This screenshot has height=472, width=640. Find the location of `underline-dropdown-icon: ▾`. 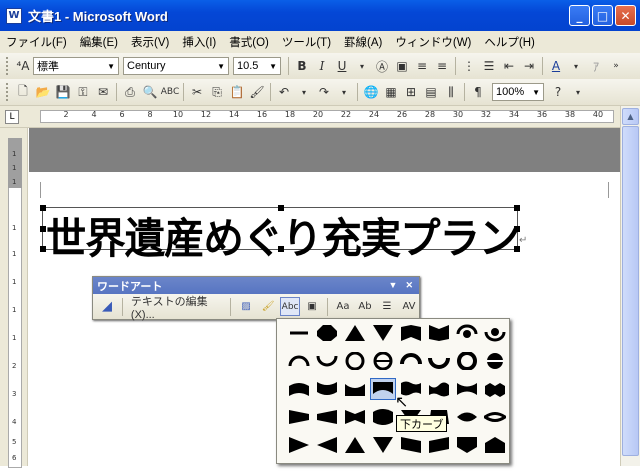

underline-dropdown-icon: ▾ is located at coordinates (362, 66).